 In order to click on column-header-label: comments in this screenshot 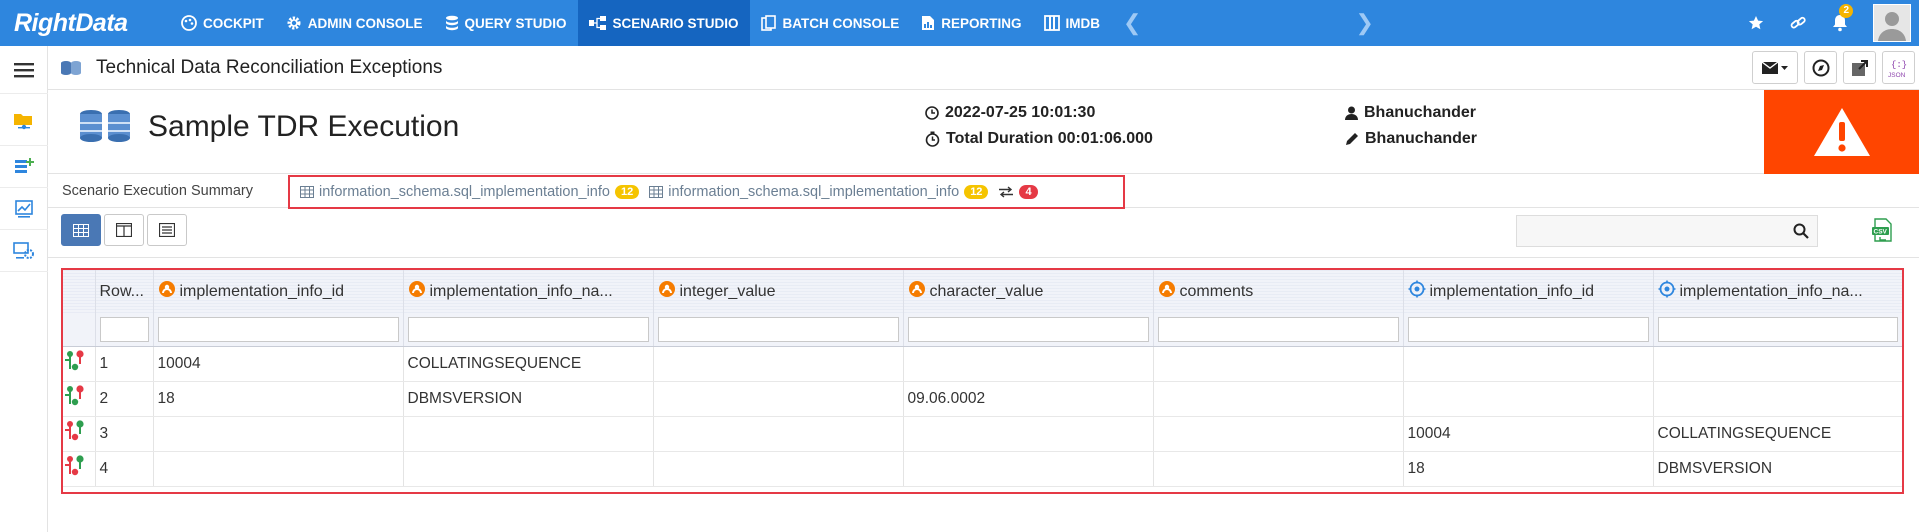, I will do `click(1216, 291)`.